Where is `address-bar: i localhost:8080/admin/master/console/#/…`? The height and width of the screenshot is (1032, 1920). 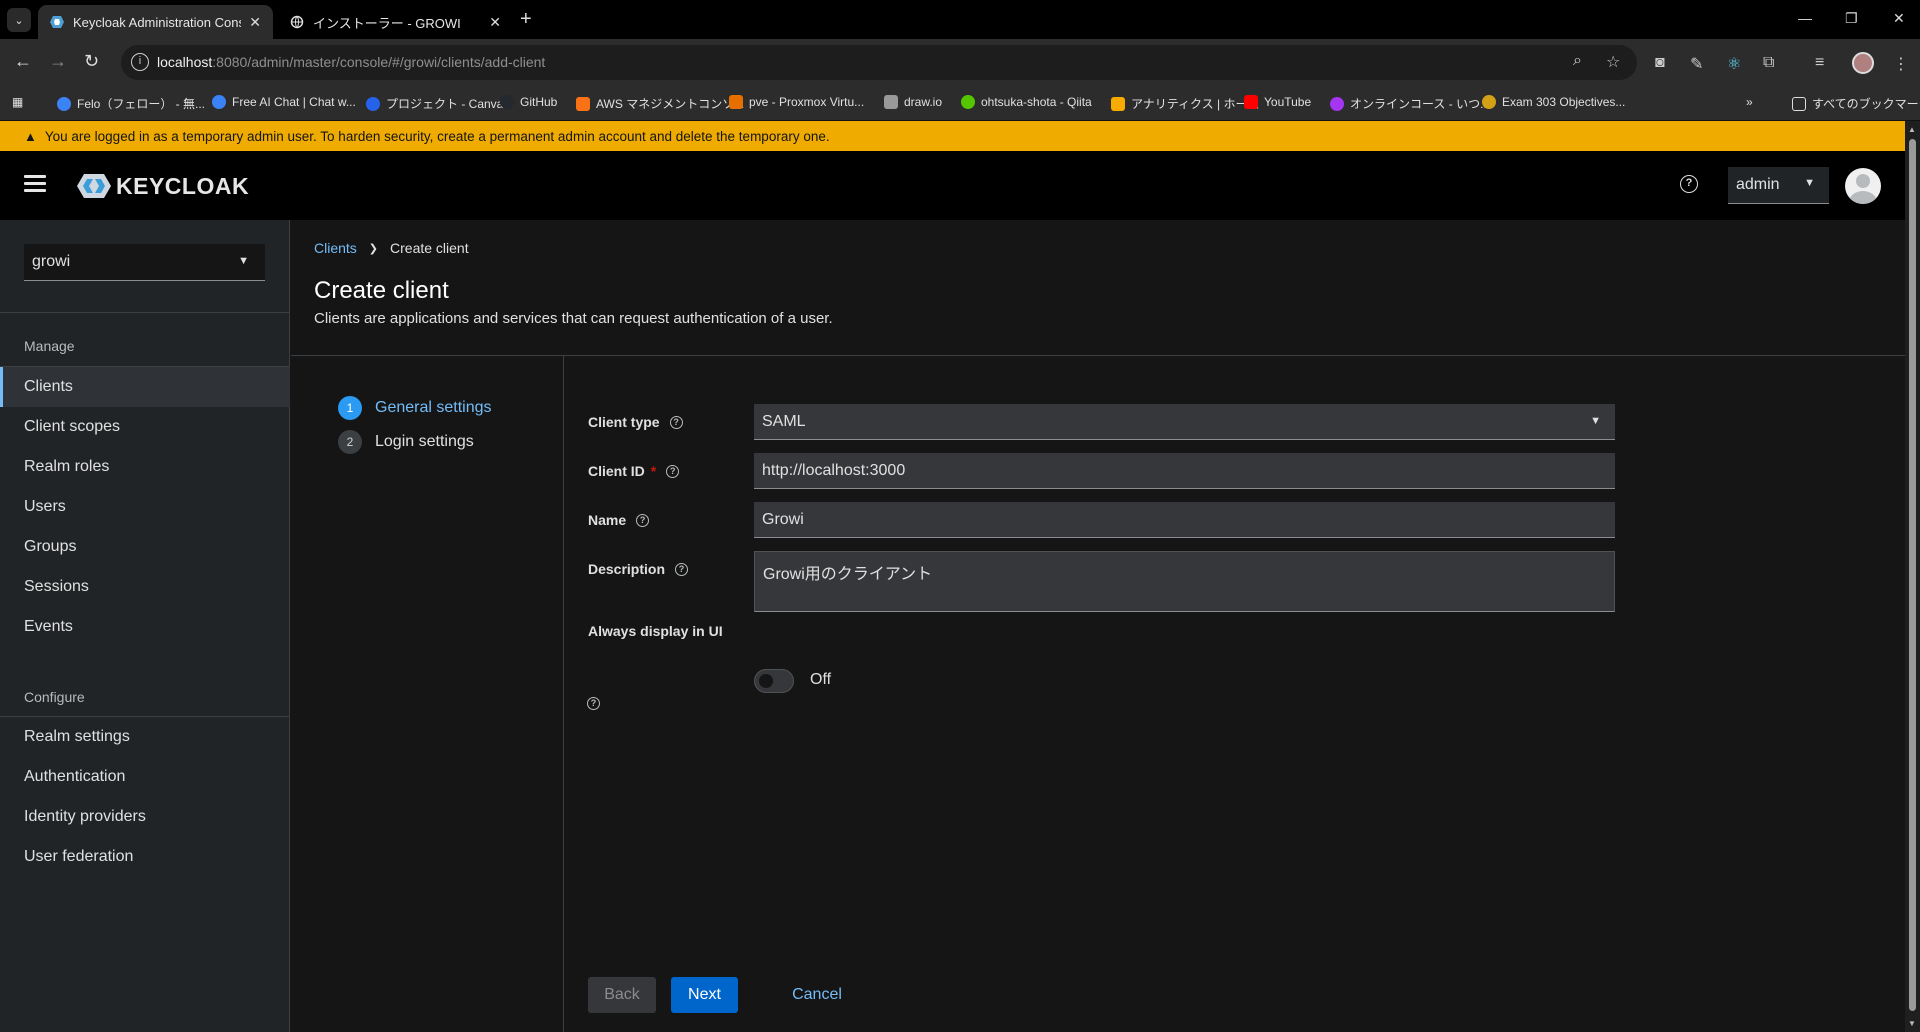
address-bar: i localhost:8080/admin/master/console/#/… is located at coordinates (879, 62).